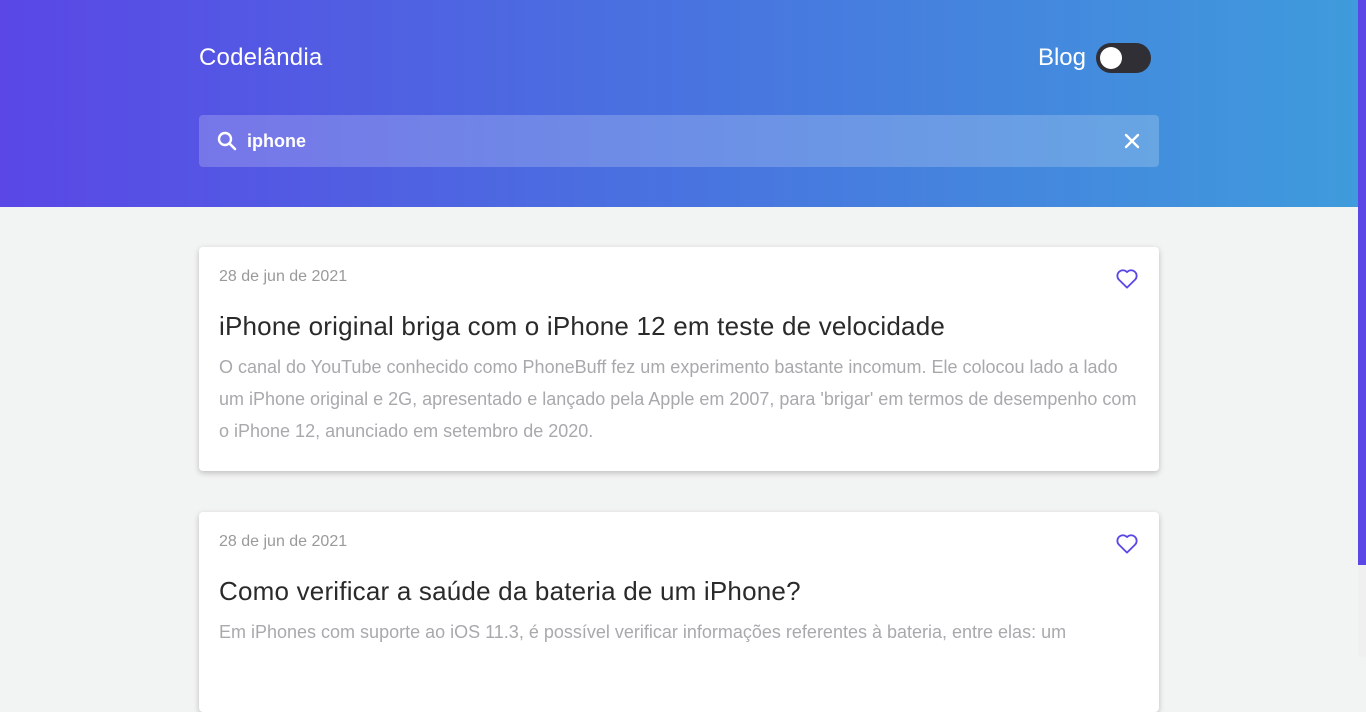 This screenshot has width=1366, height=712. I want to click on blog-label: Blog, so click(1061, 57).